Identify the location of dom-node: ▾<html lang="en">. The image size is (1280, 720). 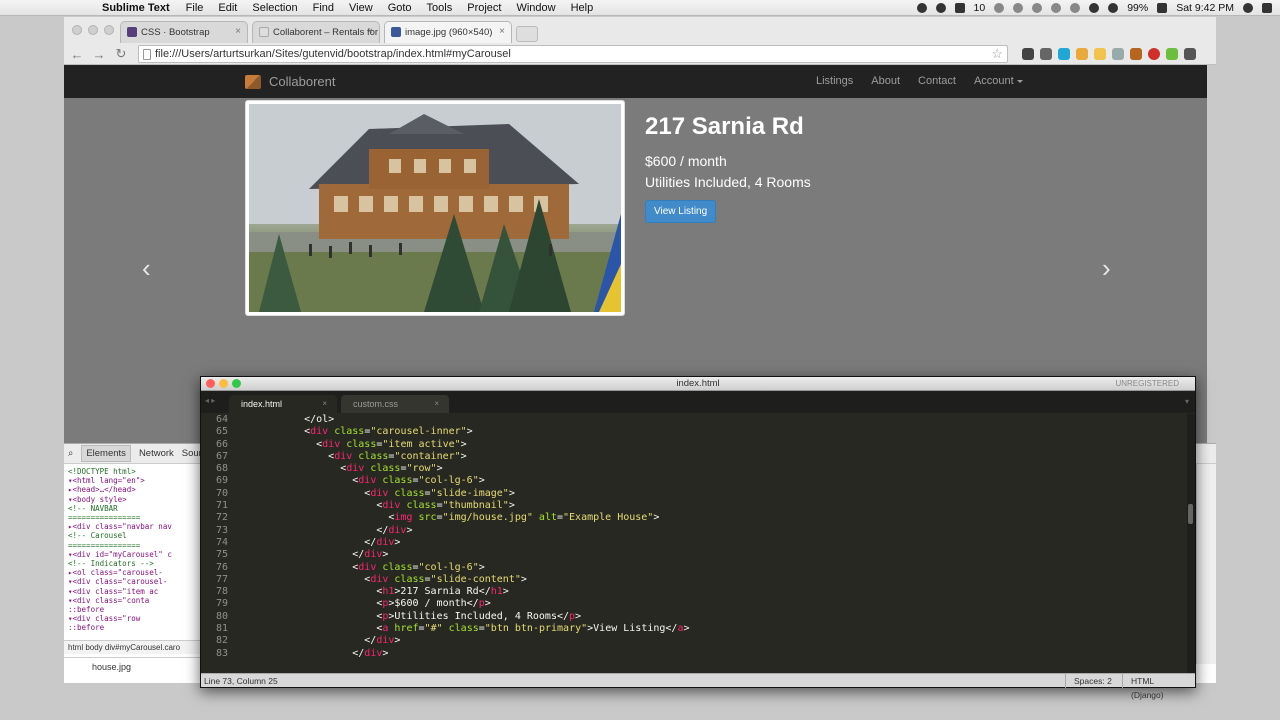
(135, 480).